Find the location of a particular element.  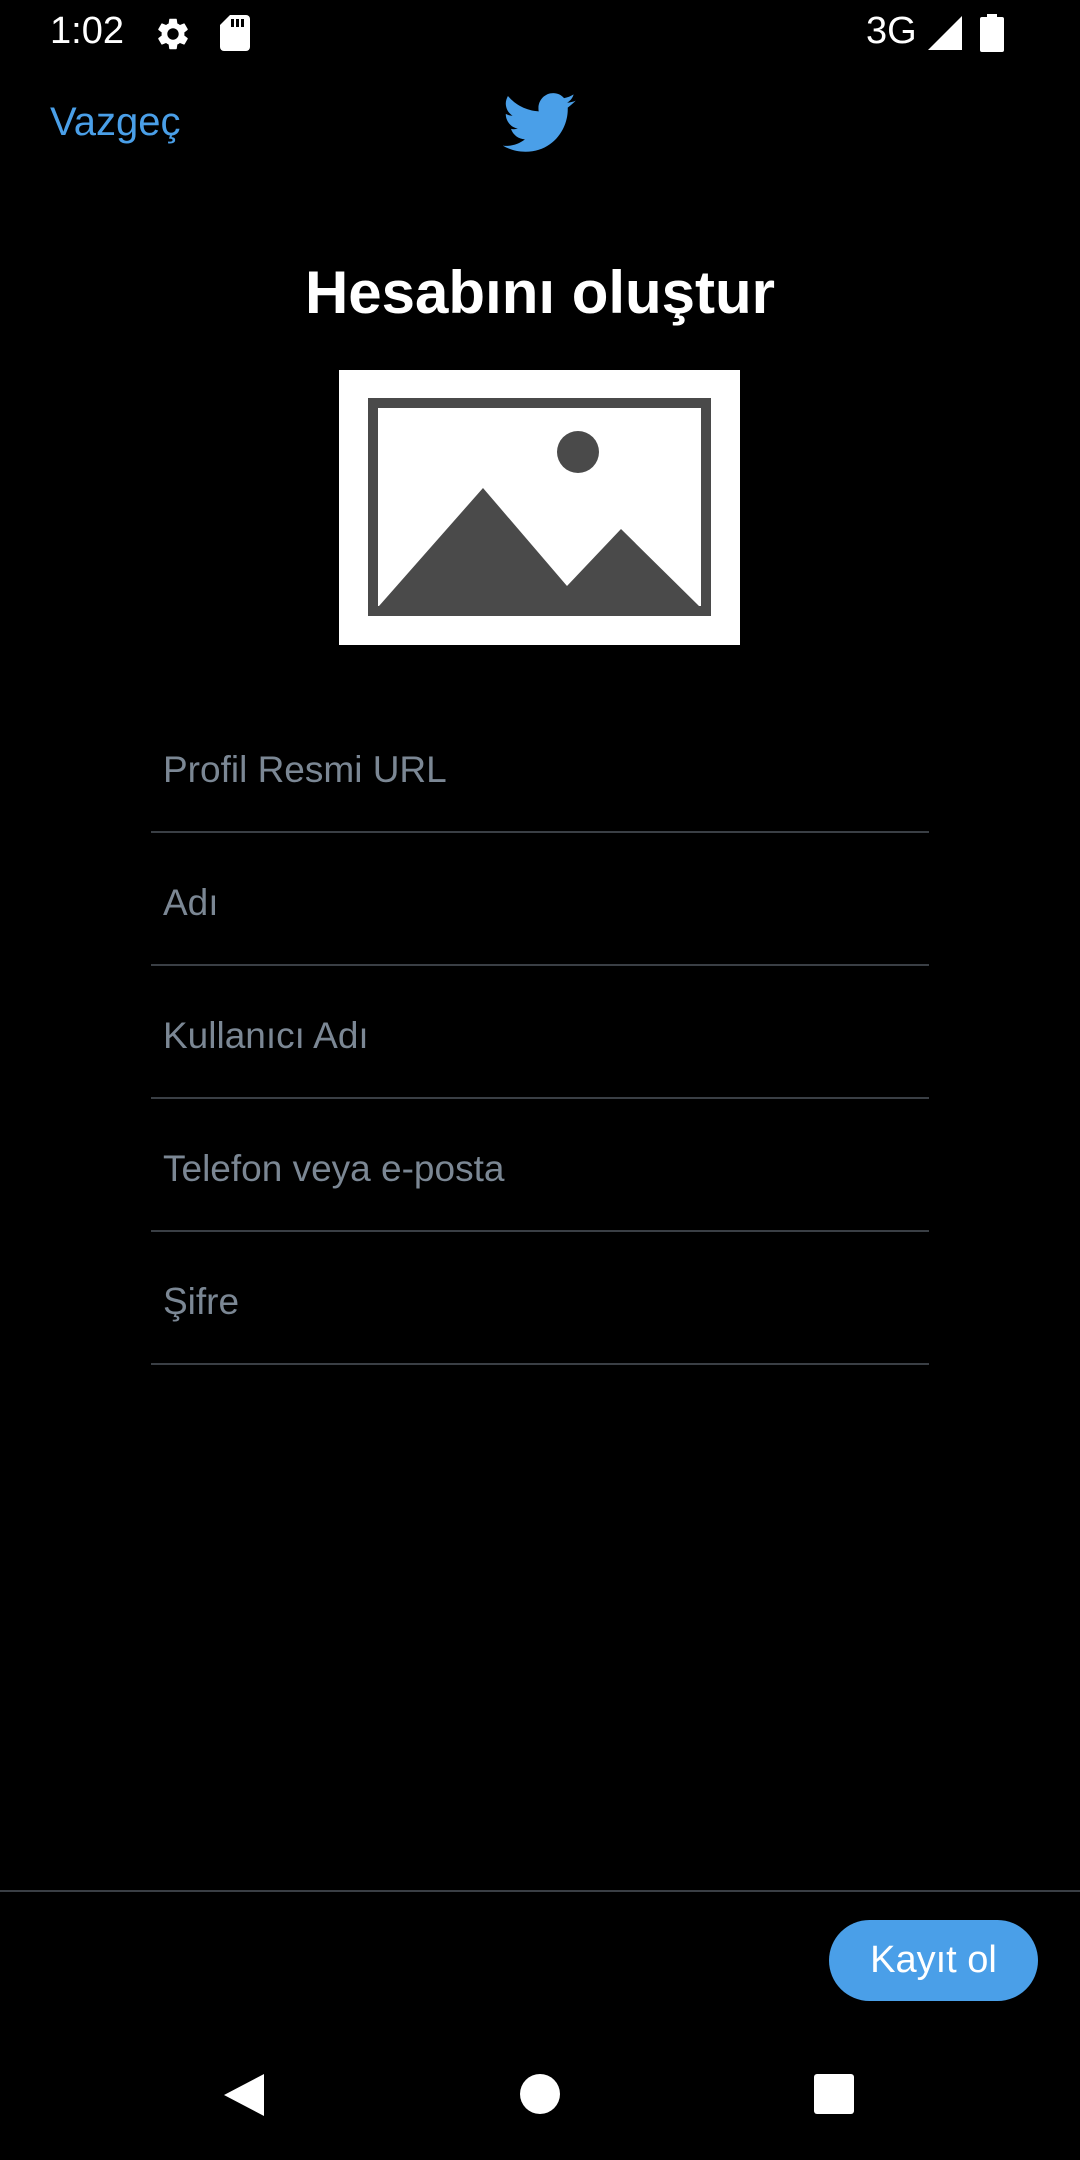

recents-icon is located at coordinates (834, 2094).